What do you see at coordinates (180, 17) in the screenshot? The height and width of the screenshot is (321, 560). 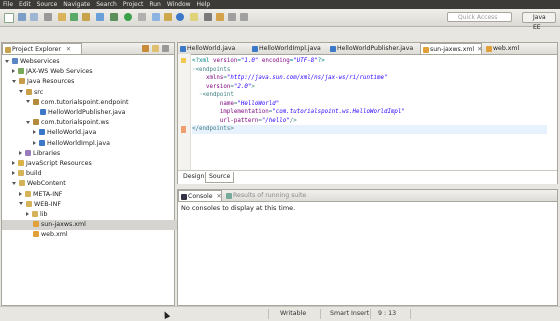 I see `new-class-icon` at bounding box center [180, 17].